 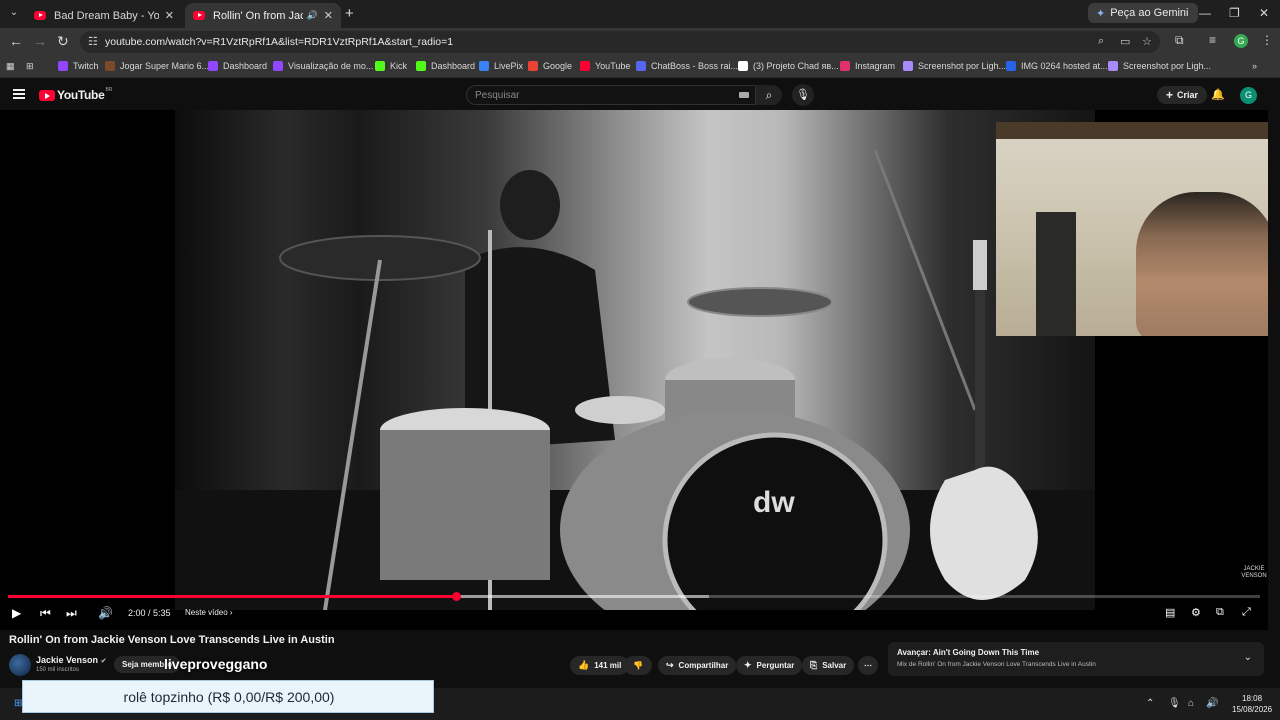 What do you see at coordinates (1101, 41) in the screenshot?
I see `zoom-icon: ⌕` at bounding box center [1101, 41].